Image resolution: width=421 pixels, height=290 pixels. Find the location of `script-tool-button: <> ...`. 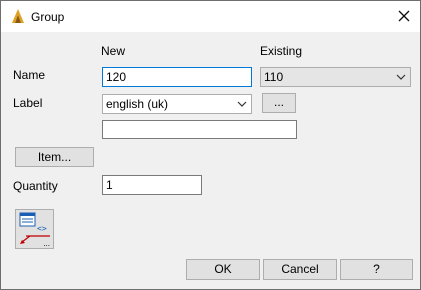

script-tool-button: <> ... is located at coordinates (34, 229).